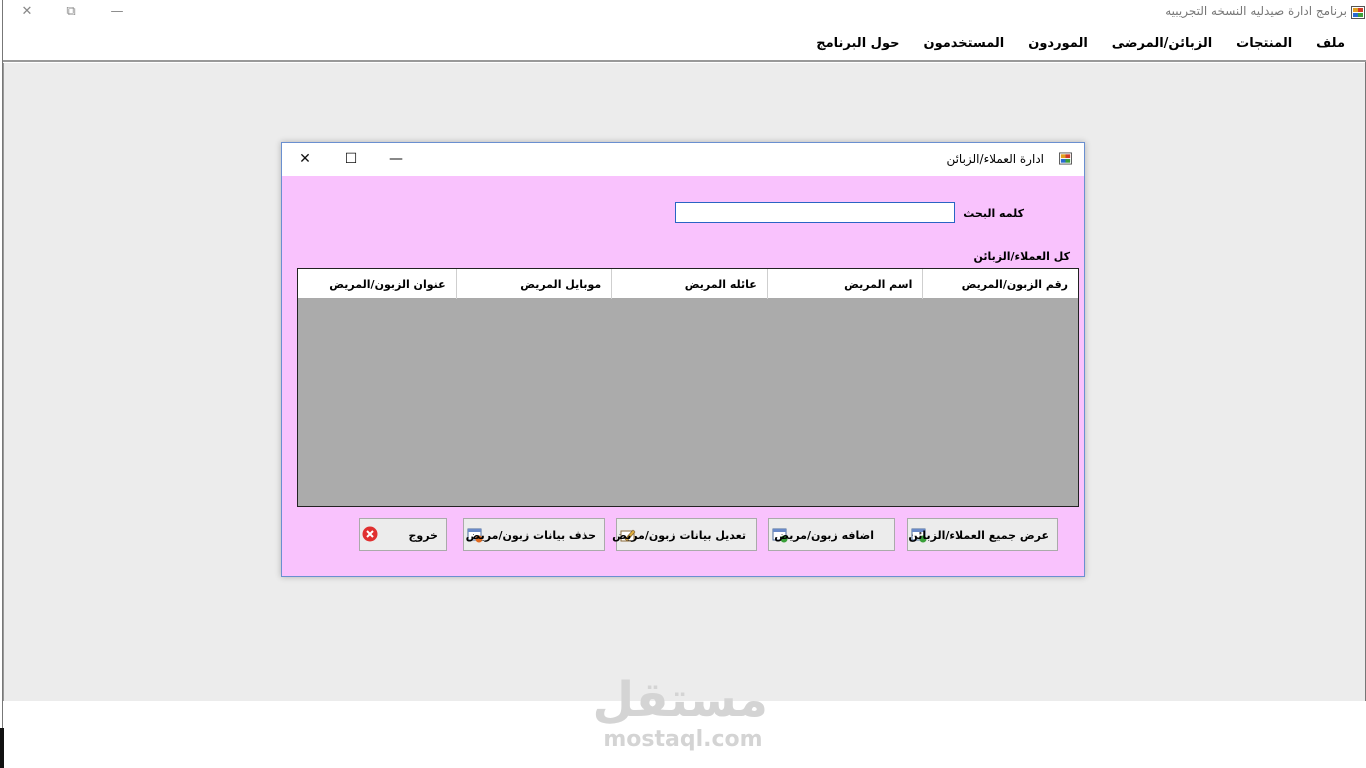 Image resolution: width=1366 pixels, height=768 pixels. Describe the element at coordinates (1065, 158) in the screenshot. I see `dialog-logo-icon` at that location.